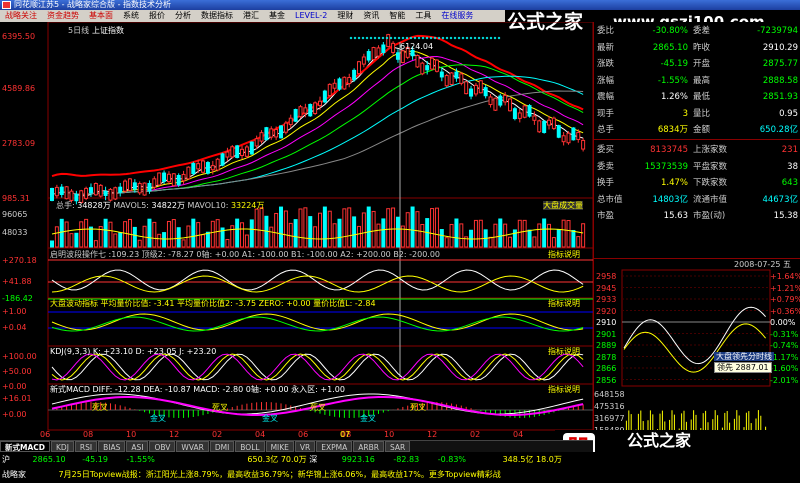  I want to click on menu-item: 战略关注, so click(21, 16).